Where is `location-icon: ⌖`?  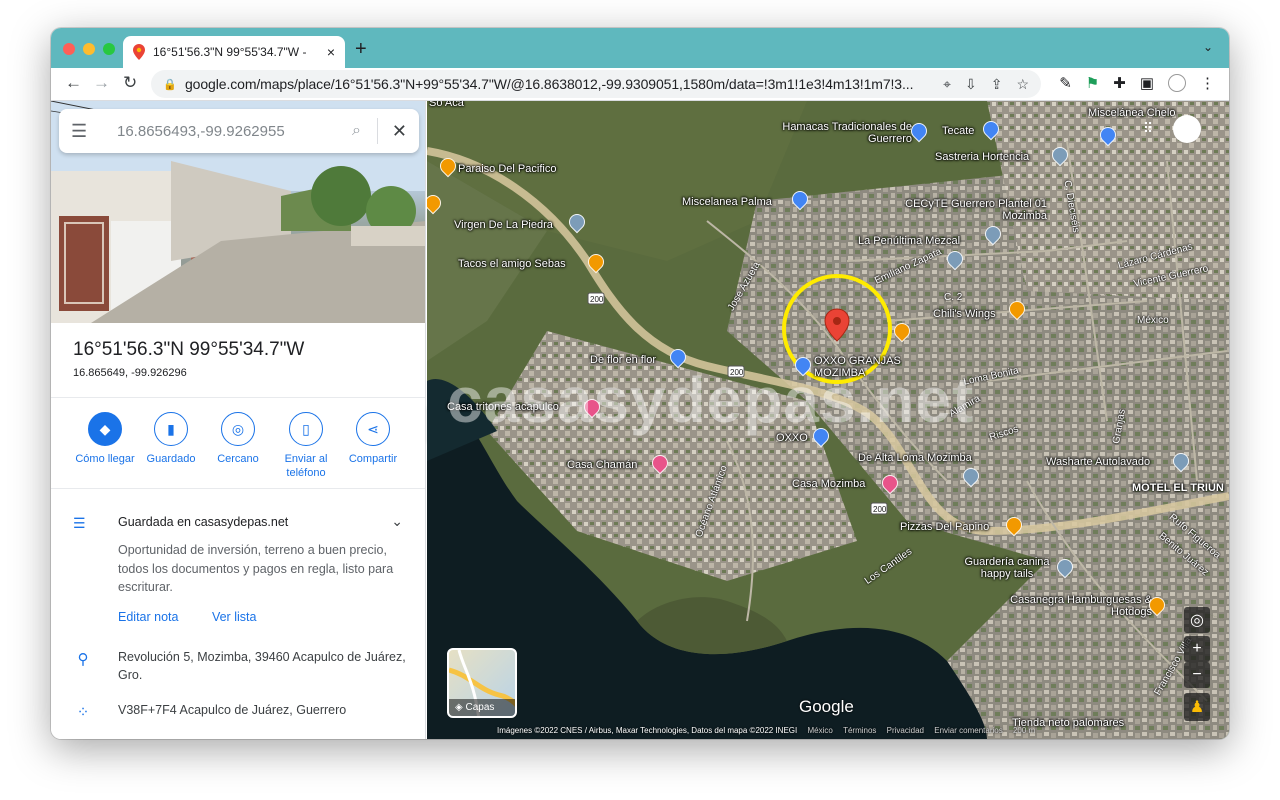
location-icon: ⌖ is located at coordinates (947, 84).